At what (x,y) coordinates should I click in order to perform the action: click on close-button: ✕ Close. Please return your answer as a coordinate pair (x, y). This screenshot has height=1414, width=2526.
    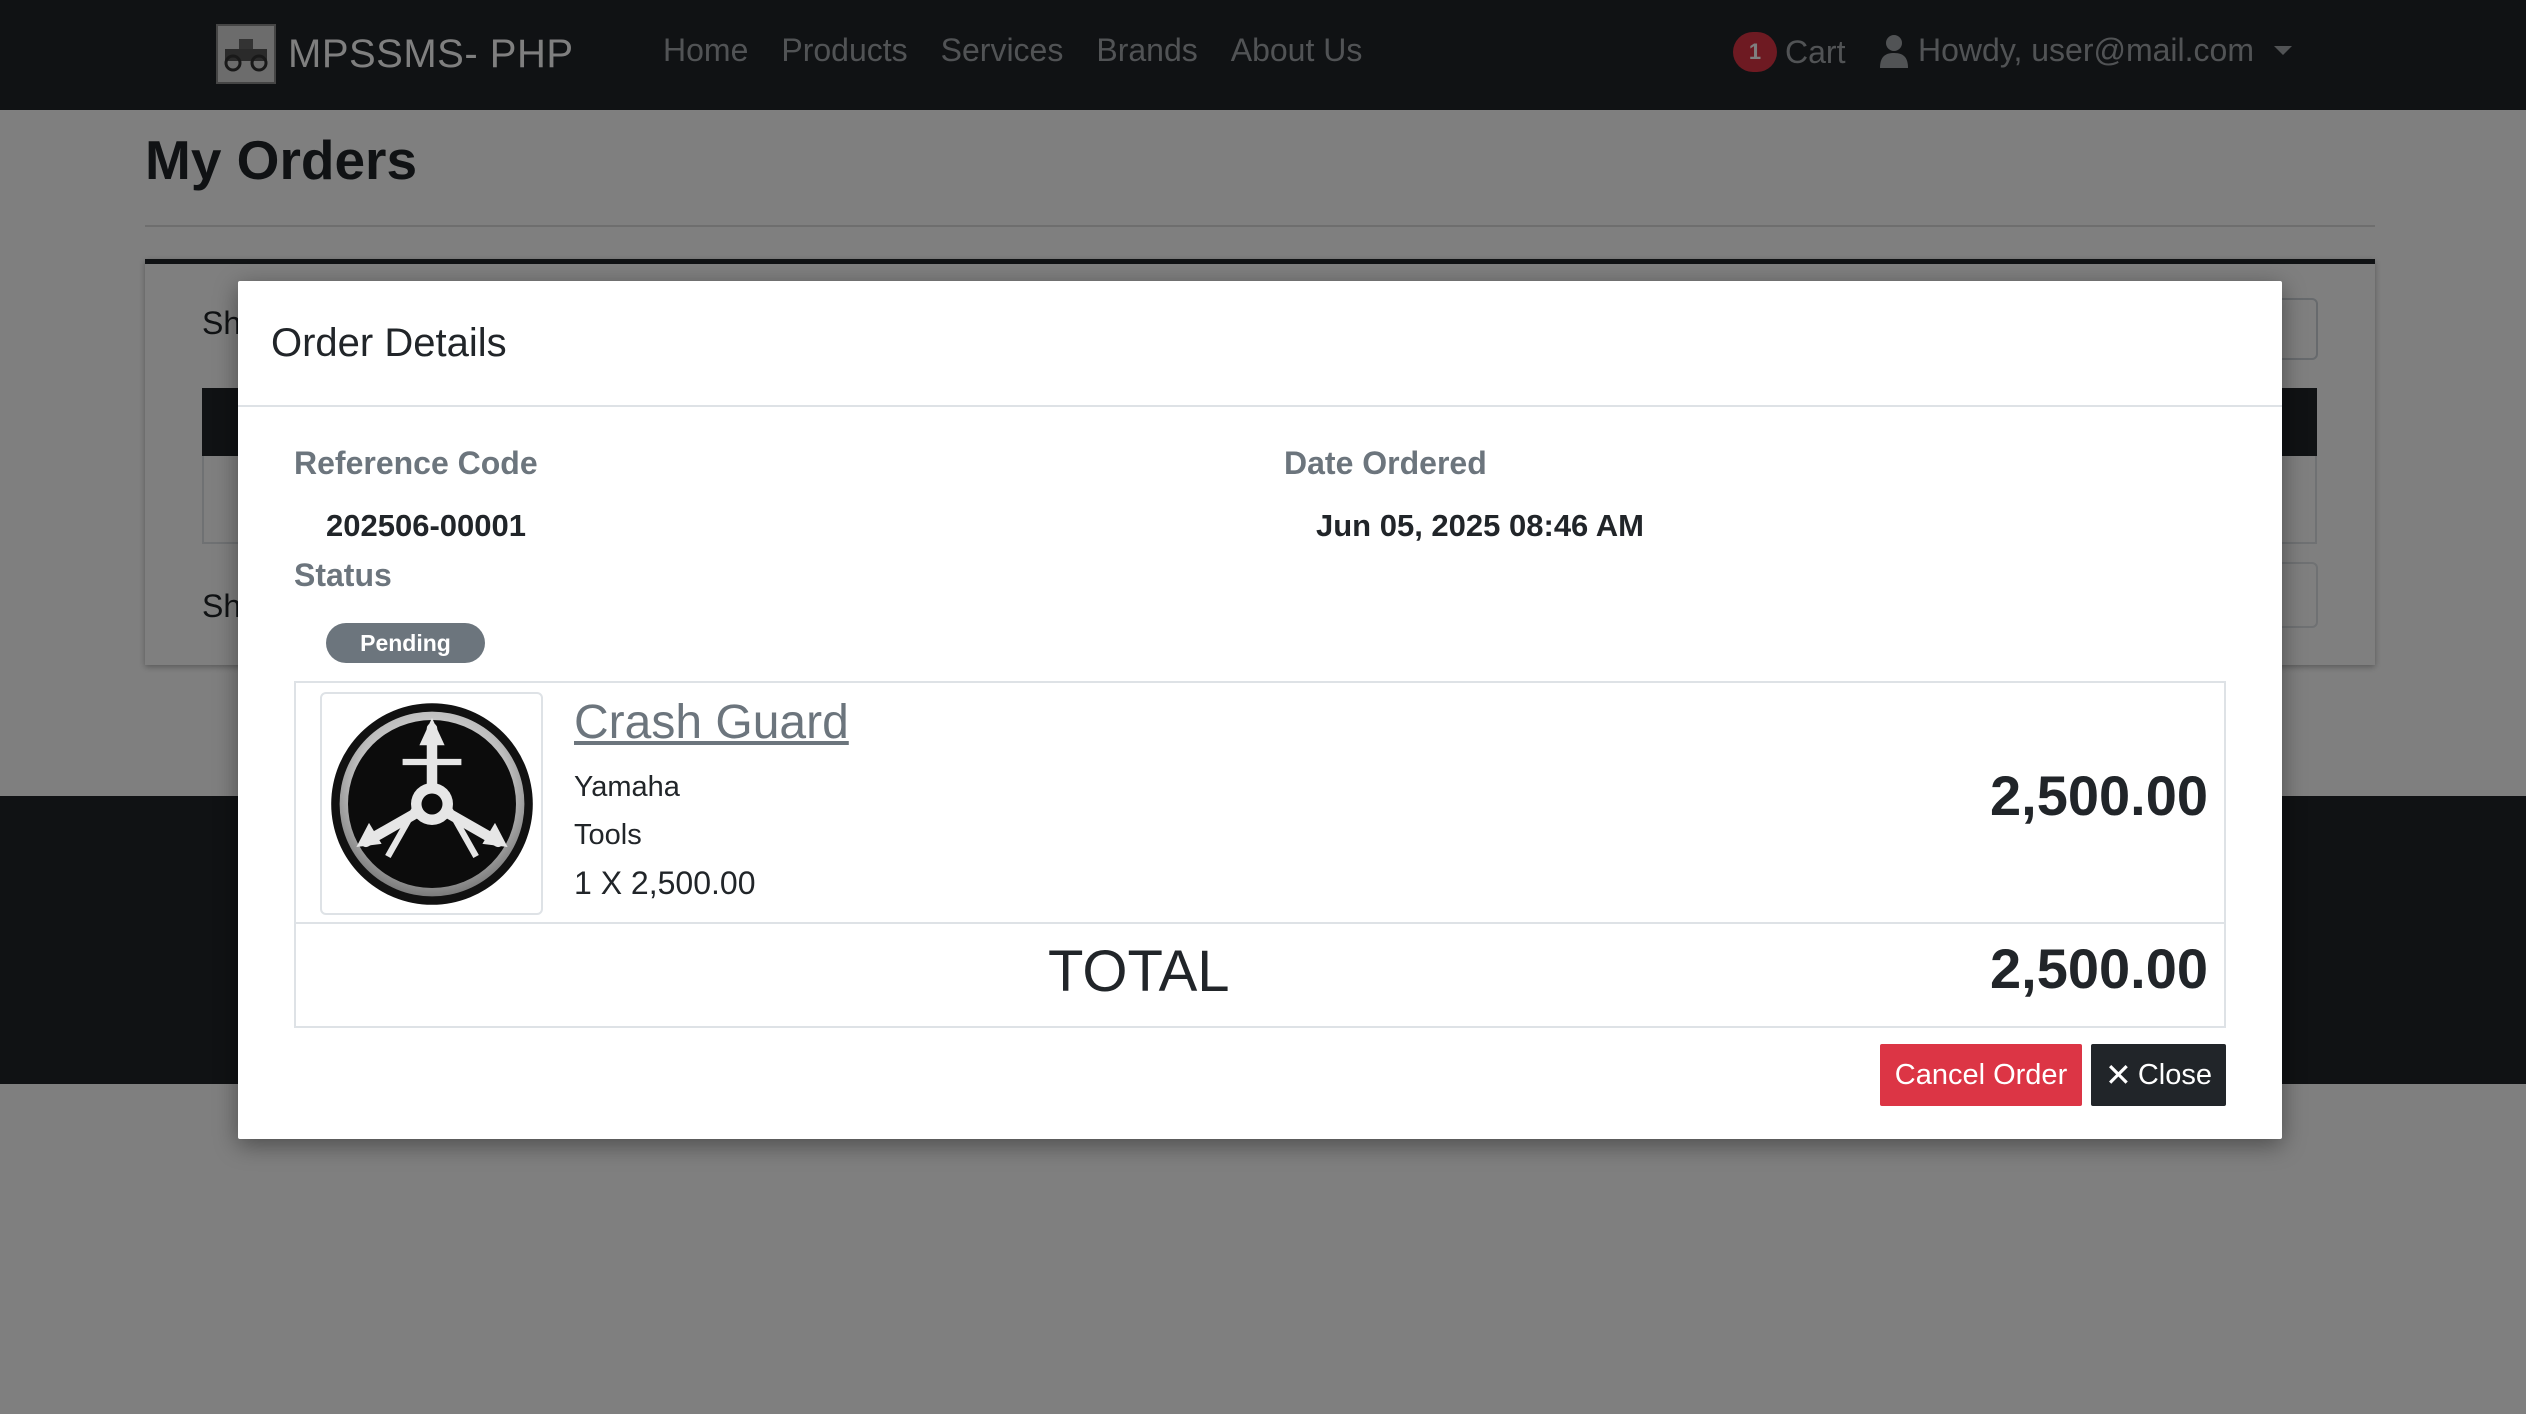
    Looking at the image, I should click on (2158, 1075).